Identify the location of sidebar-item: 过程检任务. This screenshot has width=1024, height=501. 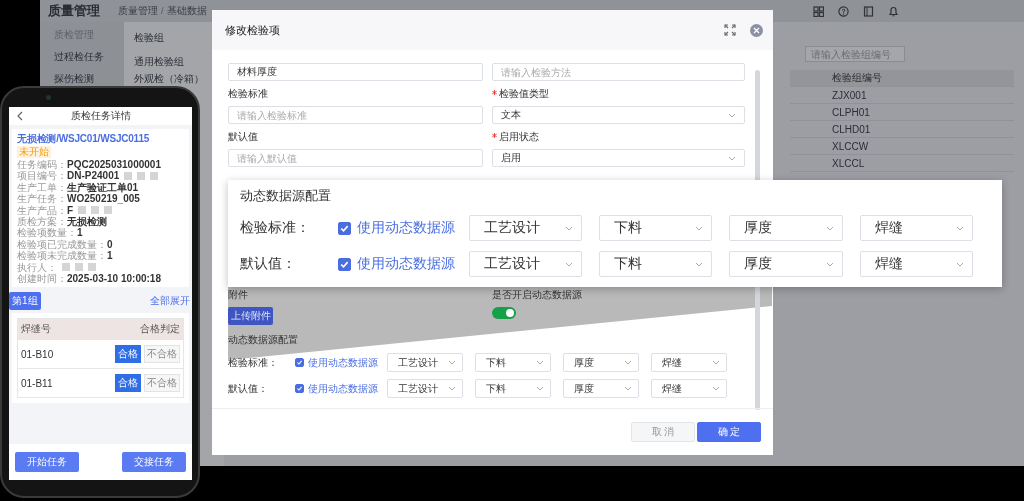
(79, 57).